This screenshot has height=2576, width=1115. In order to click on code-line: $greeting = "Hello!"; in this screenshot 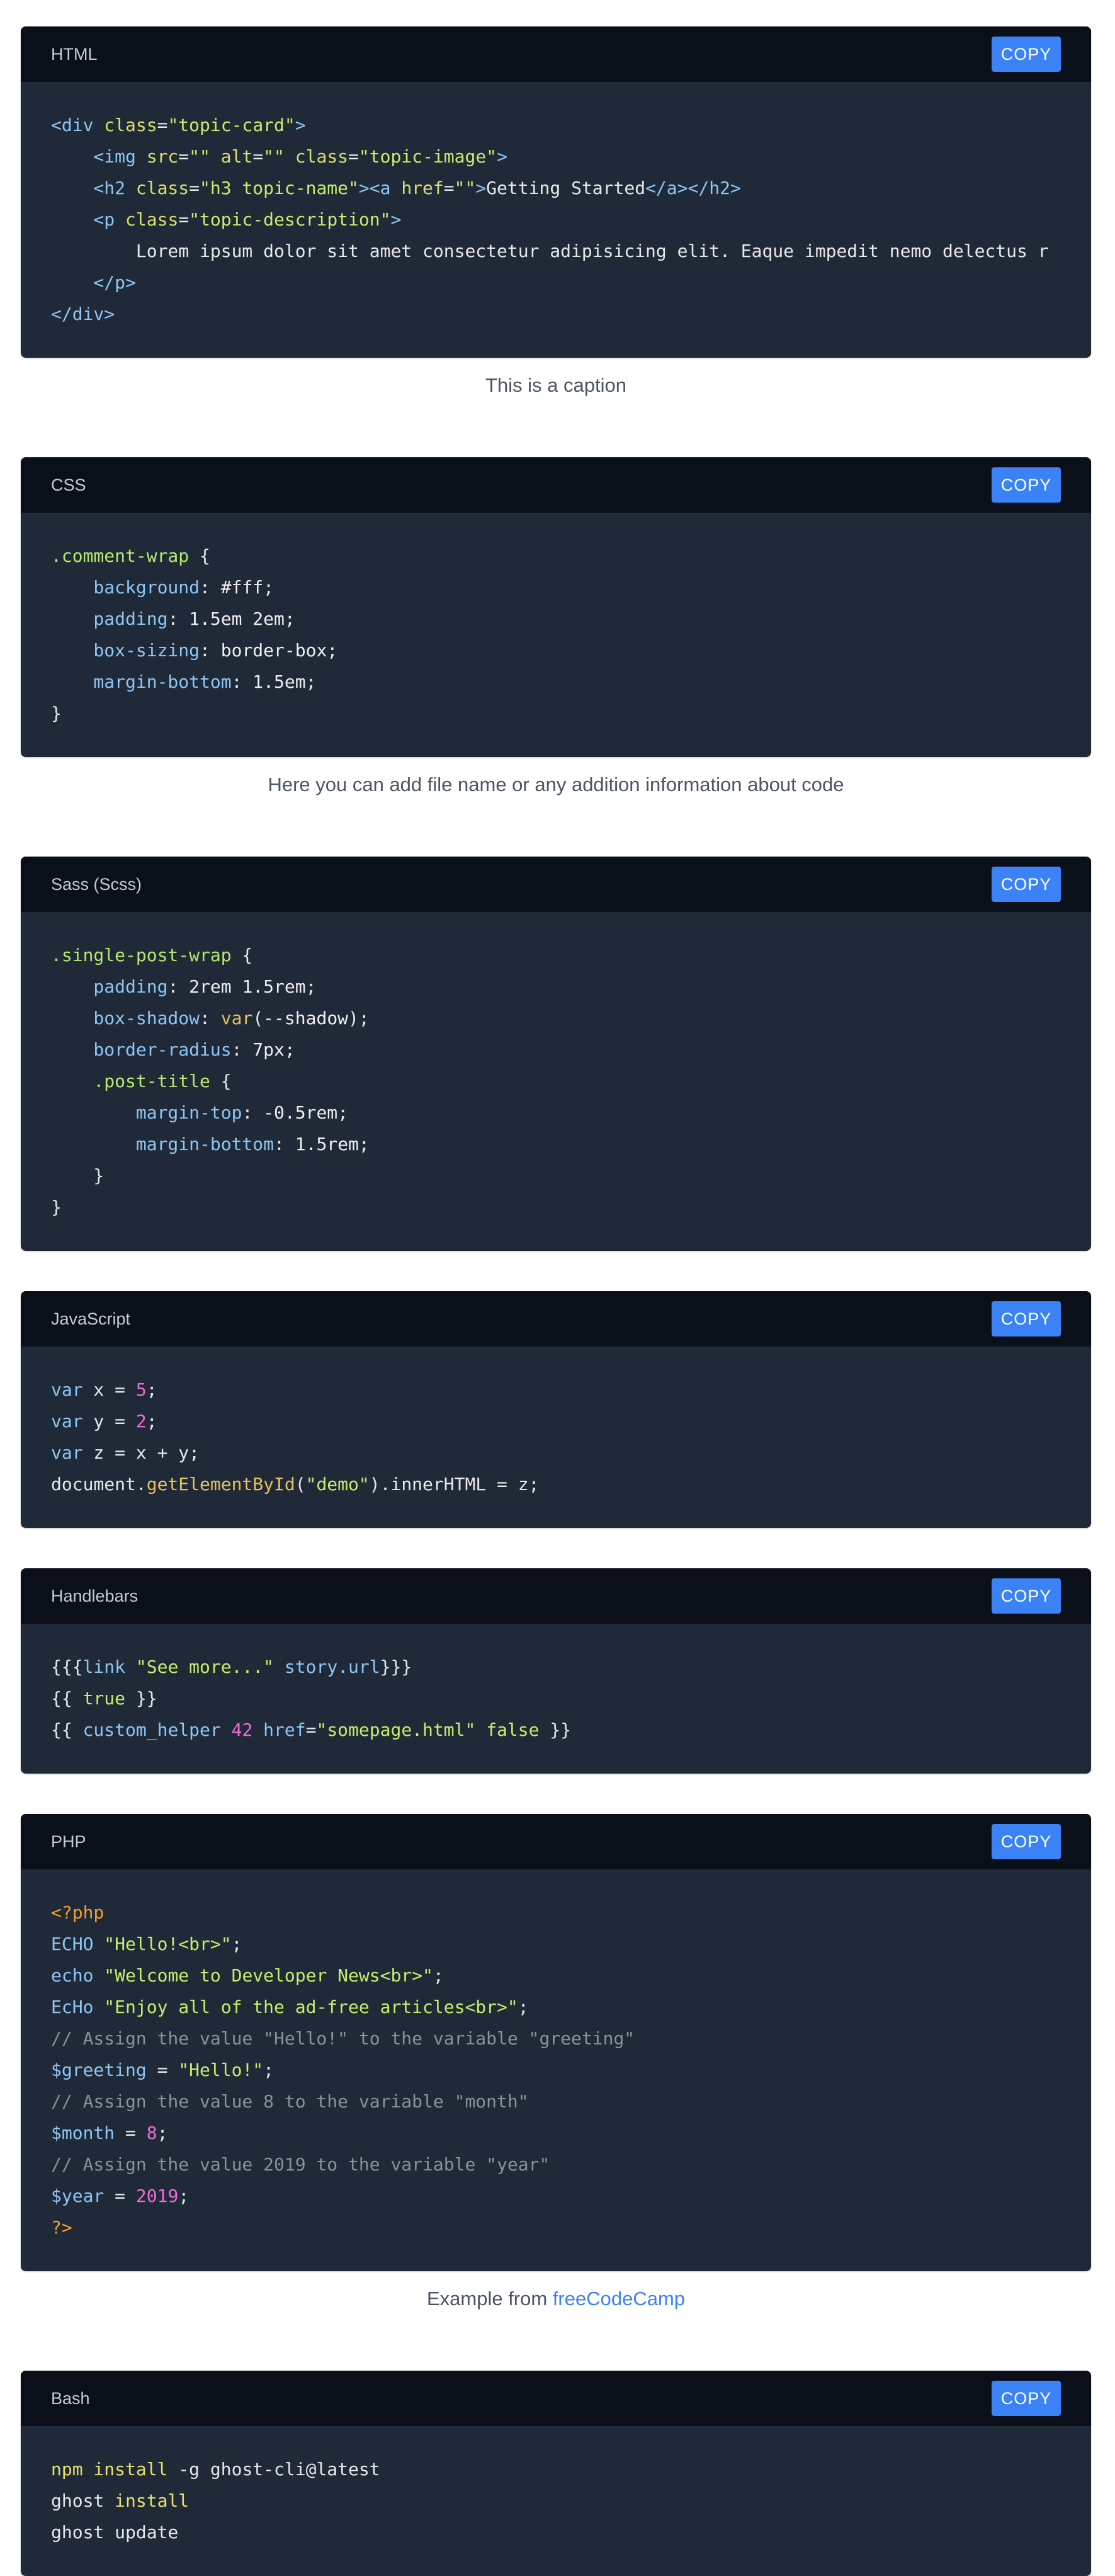, I will do `click(556, 2070)`.